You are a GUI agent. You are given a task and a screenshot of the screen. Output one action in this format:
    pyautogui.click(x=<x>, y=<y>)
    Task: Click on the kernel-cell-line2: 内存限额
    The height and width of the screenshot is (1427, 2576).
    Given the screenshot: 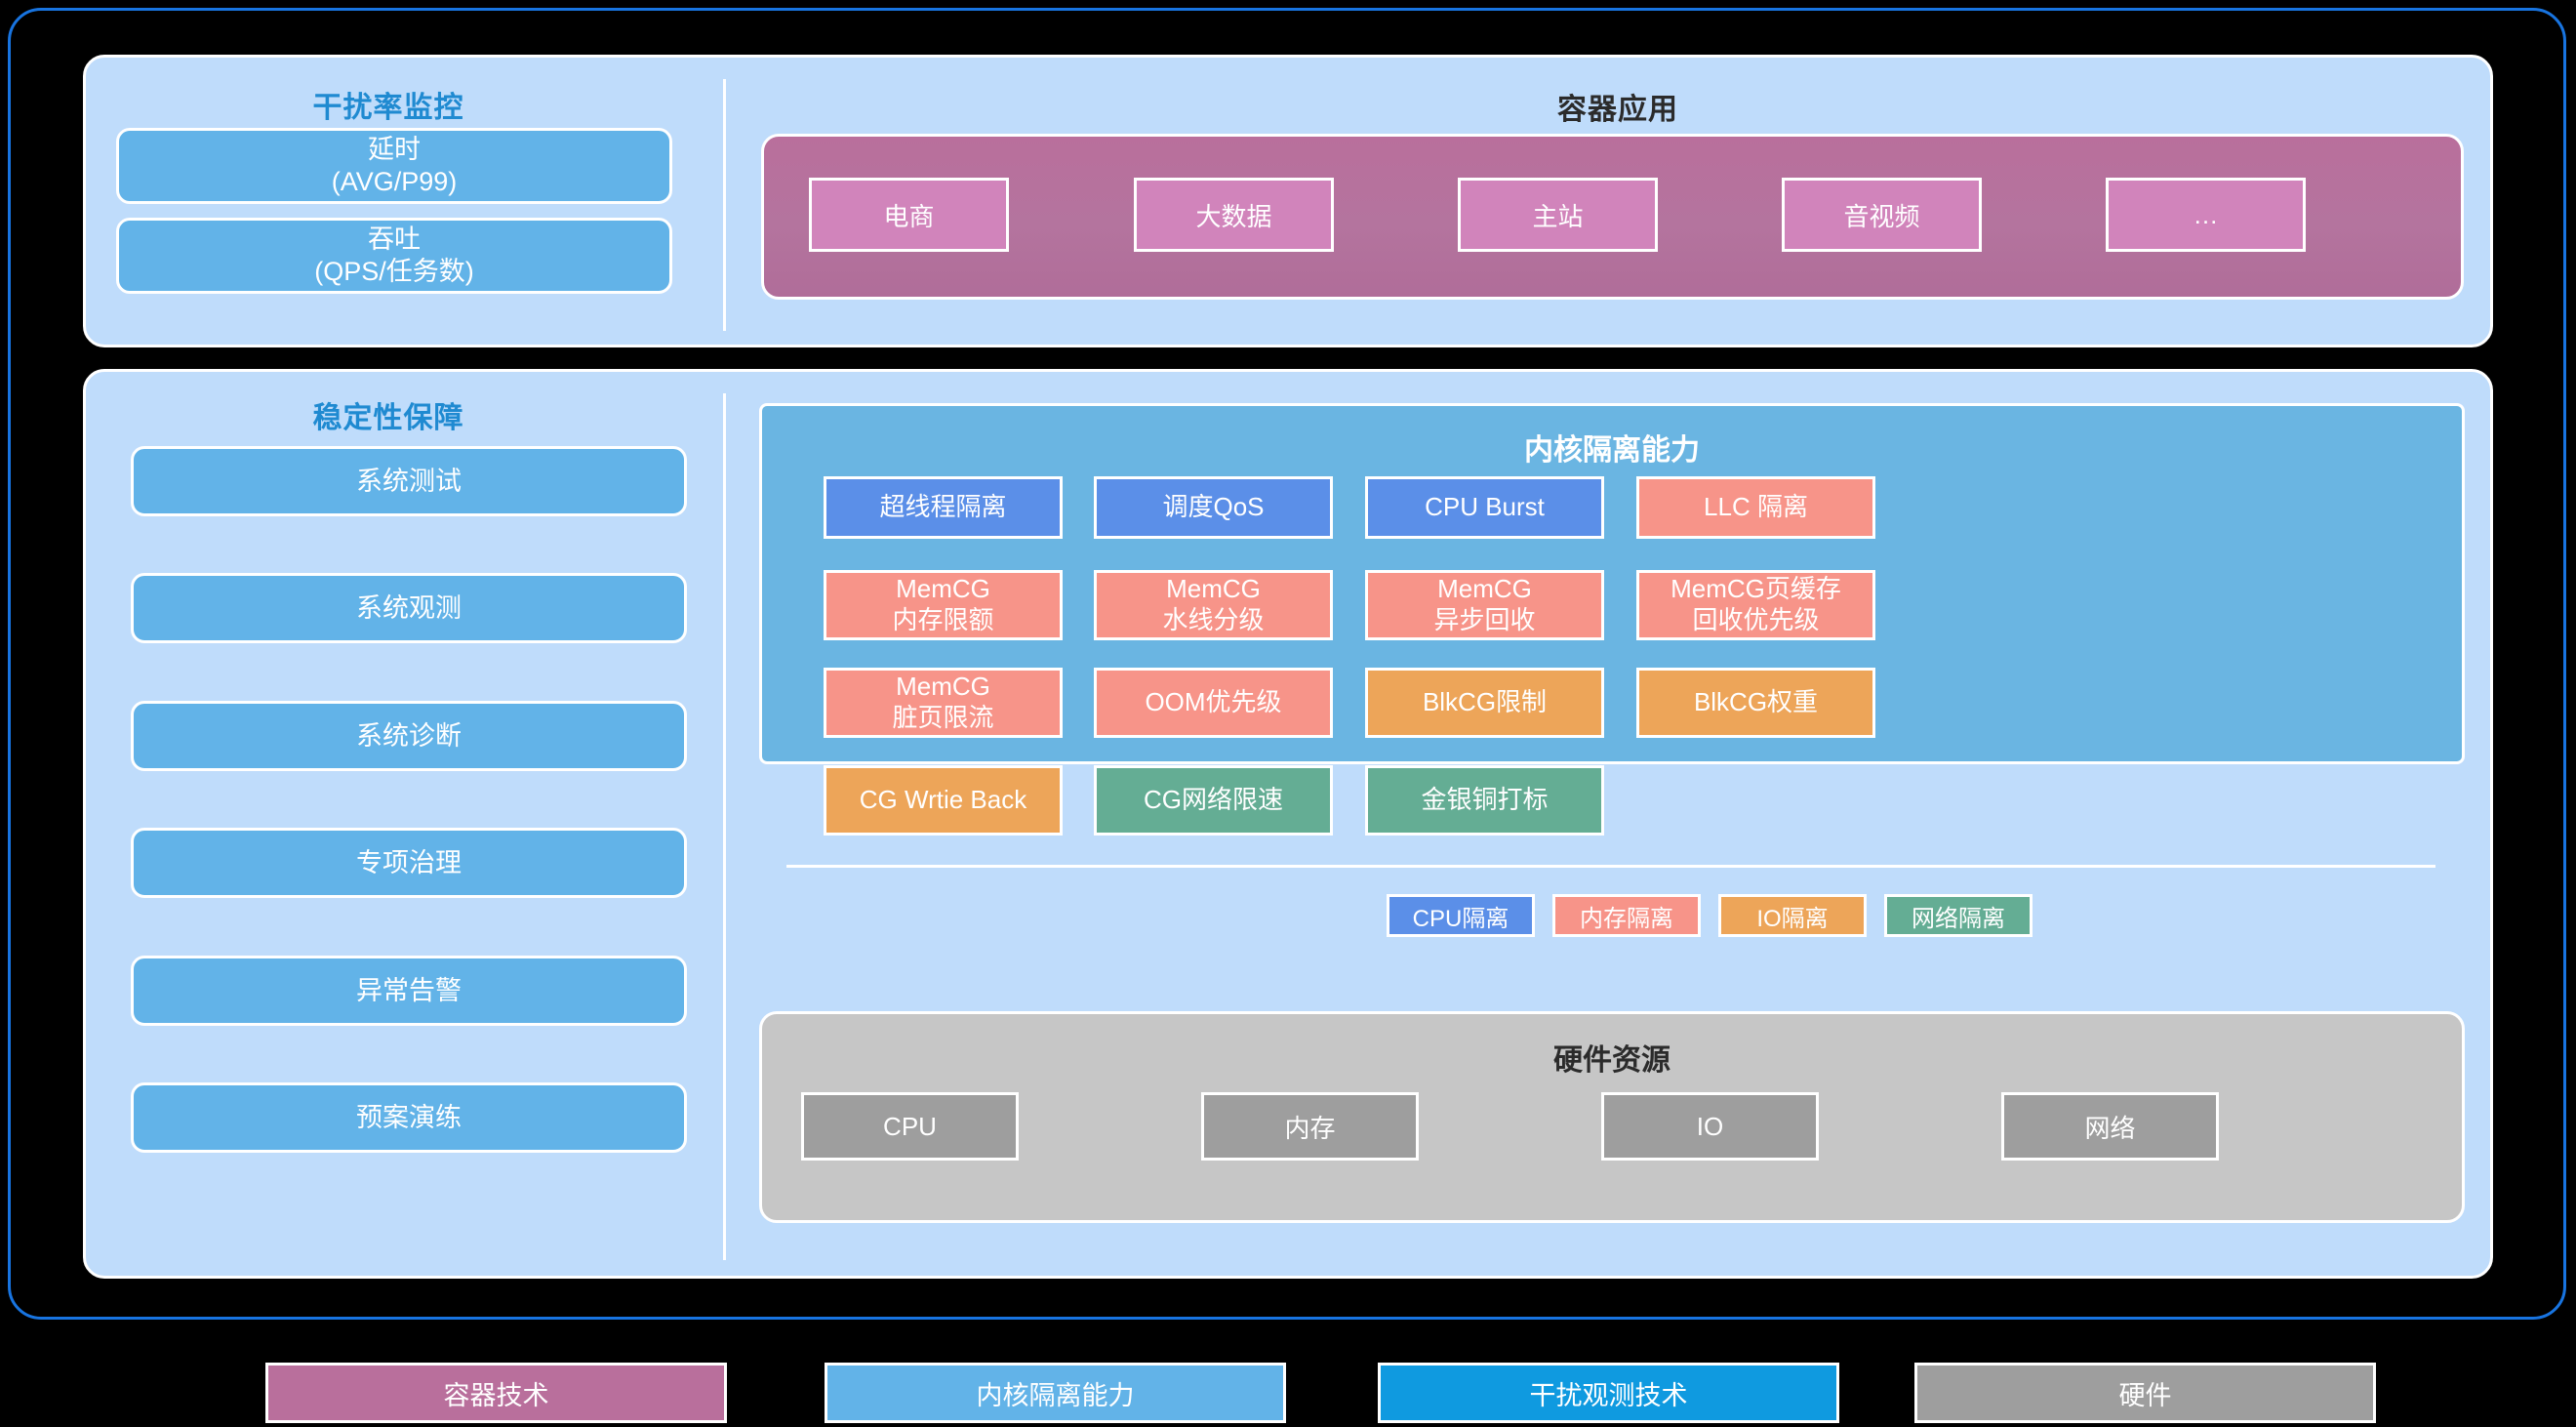 What is the action you would take?
    pyautogui.click(x=943, y=619)
    